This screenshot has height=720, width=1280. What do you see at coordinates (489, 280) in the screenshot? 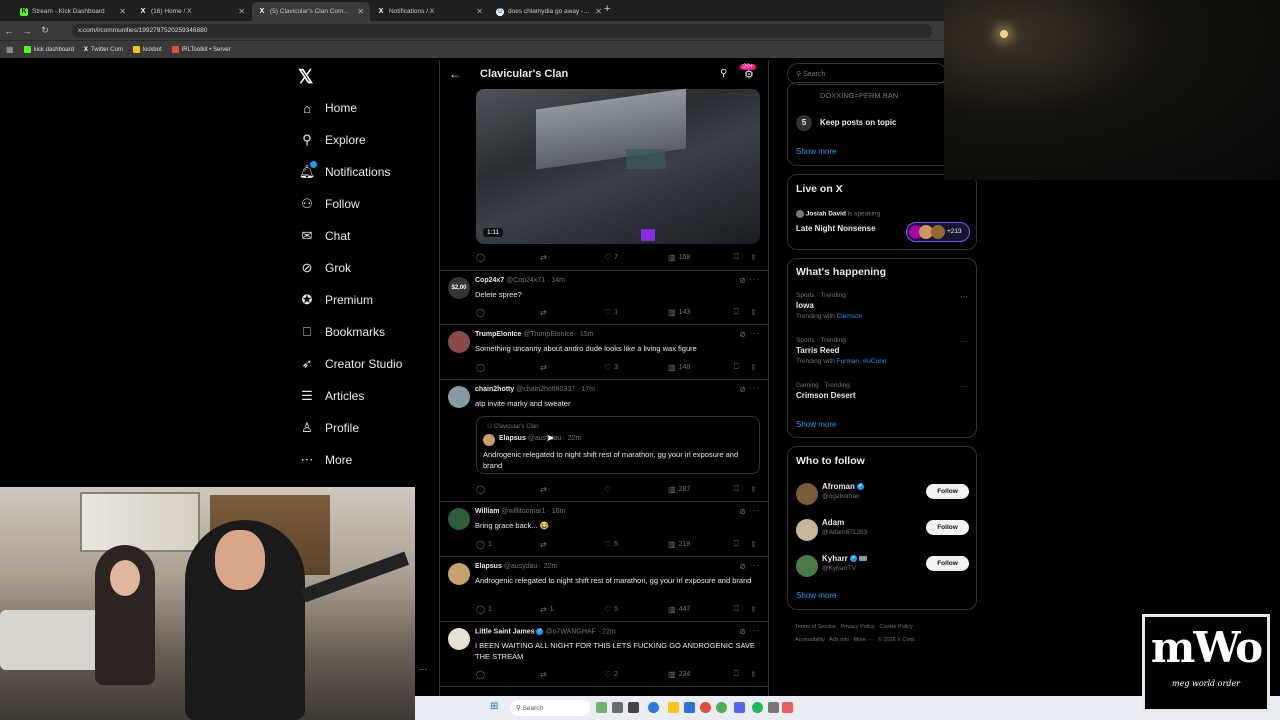
I see `author-name: Cop24x7` at bounding box center [489, 280].